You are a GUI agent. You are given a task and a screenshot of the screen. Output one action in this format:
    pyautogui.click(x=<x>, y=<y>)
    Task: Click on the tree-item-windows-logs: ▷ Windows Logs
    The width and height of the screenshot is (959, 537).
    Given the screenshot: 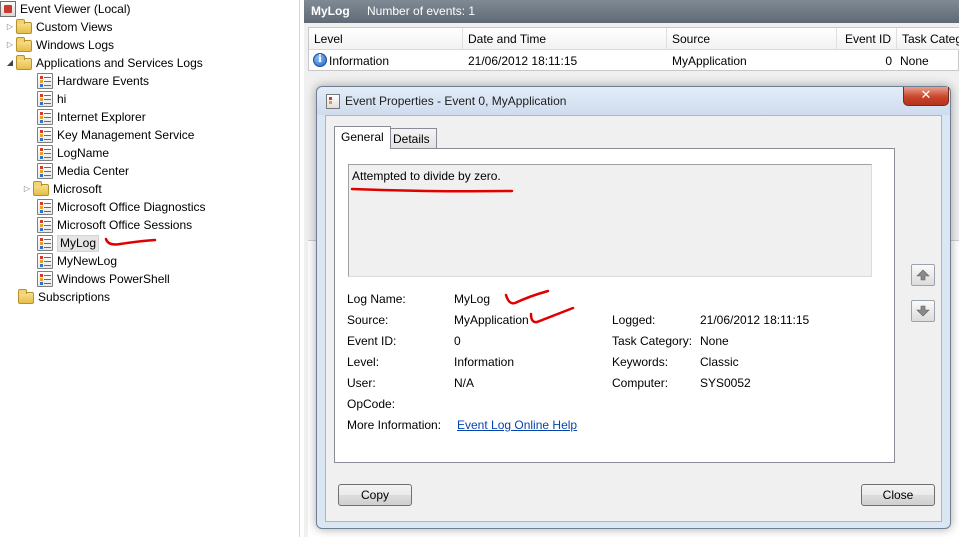 What is the action you would take?
    pyautogui.click(x=59, y=45)
    